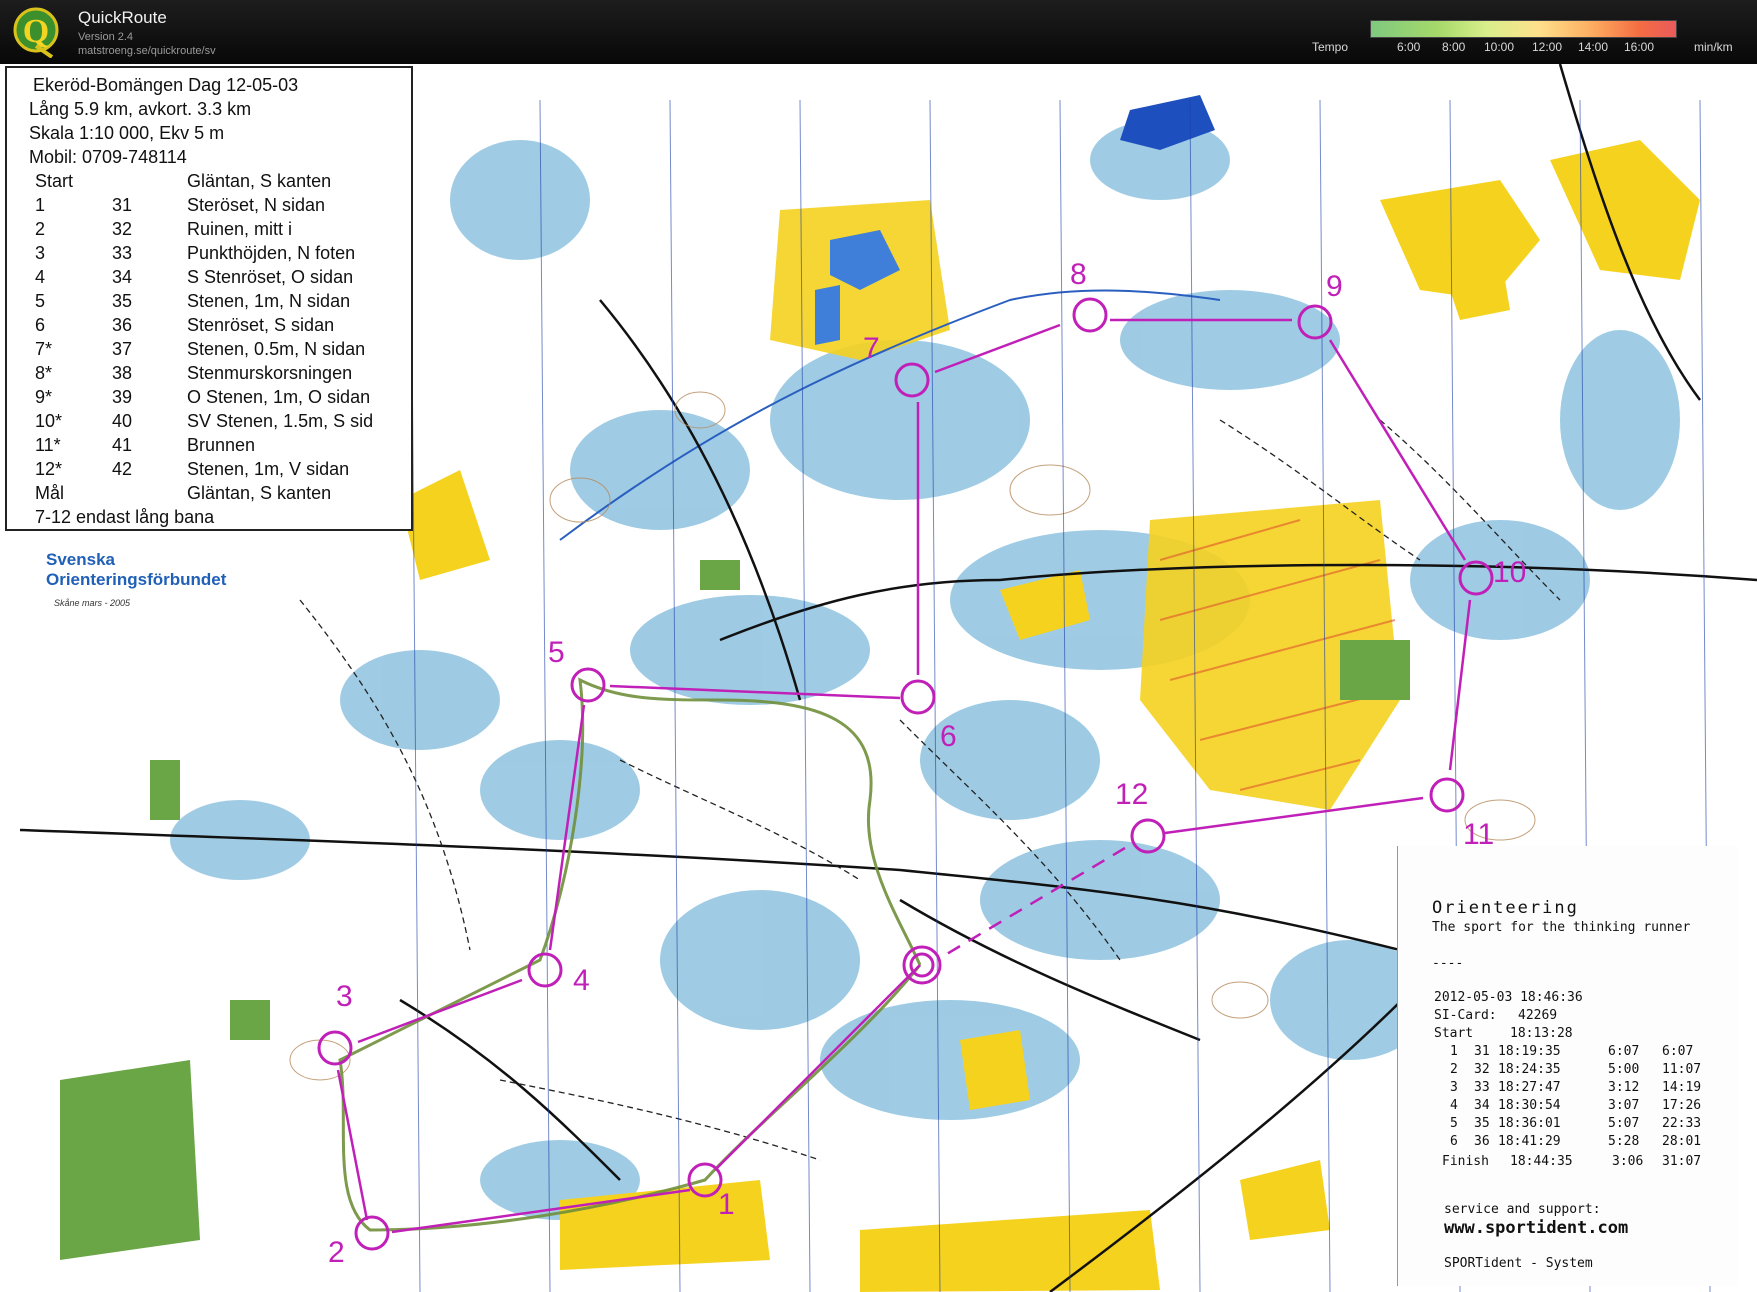 The width and height of the screenshot is (1757, 1292). What do you see at coordinates (726, 1204) in the screenshot?
I see `control-label-1: 1` at bounding box center [726, 1204].